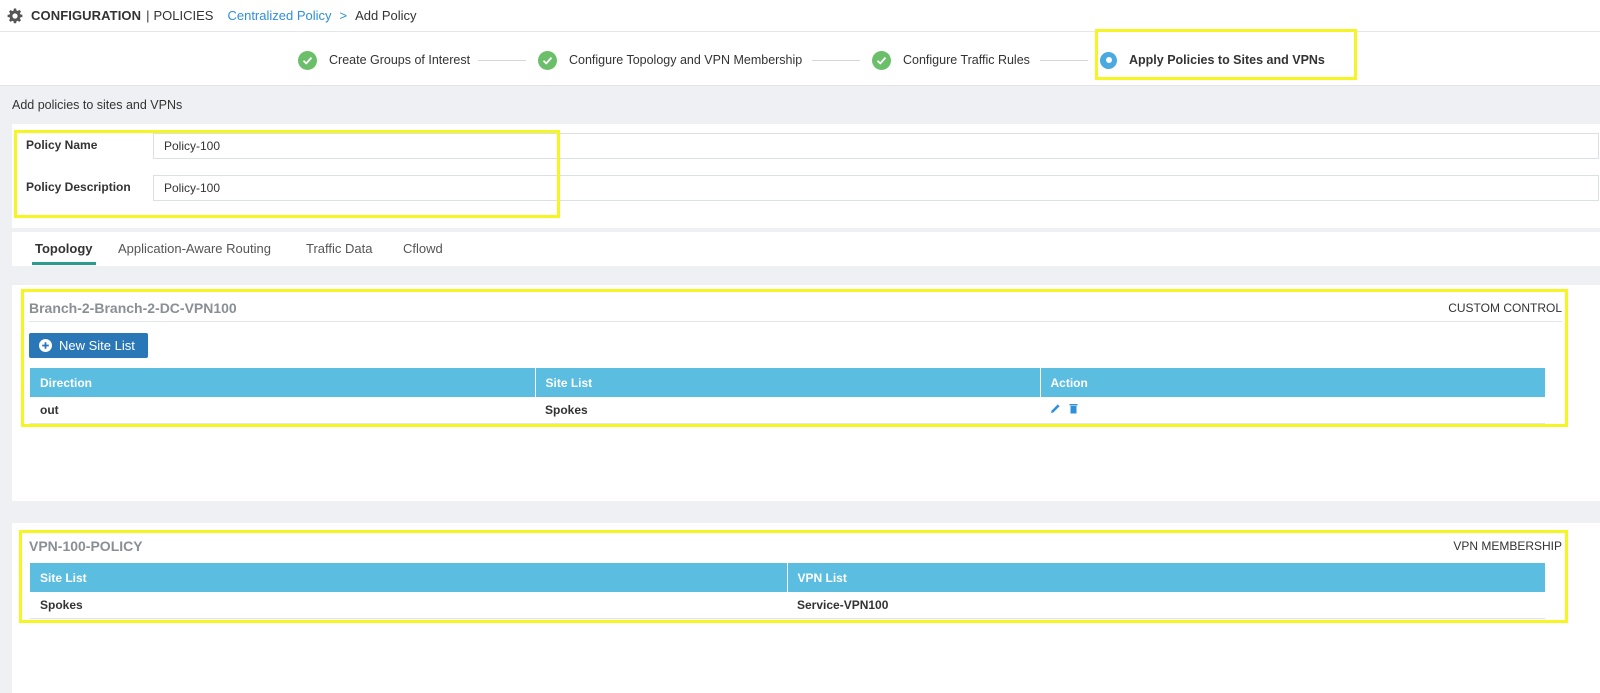 This screenshot has width=1600, height=693. I want to click on new-site-list-button: New Site List, so click(88, 345).